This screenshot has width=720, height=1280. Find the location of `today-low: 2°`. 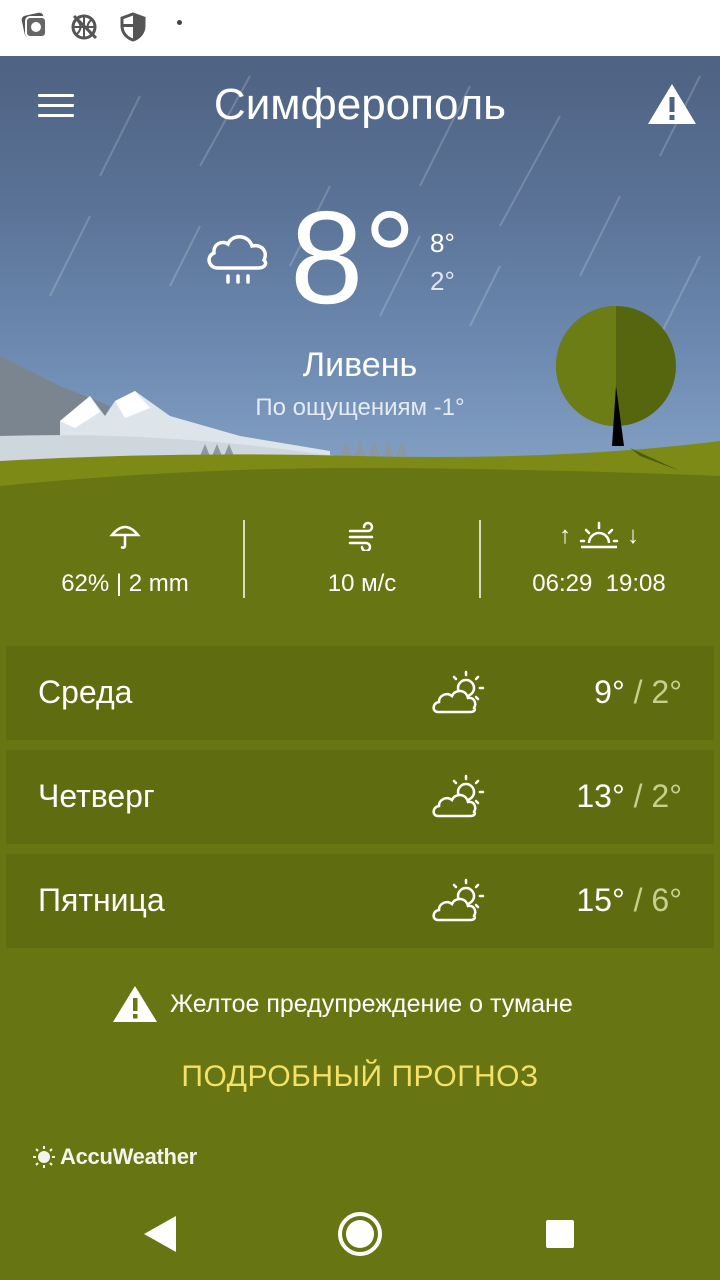

today-low: 2° is located at coordinates (442, 281).